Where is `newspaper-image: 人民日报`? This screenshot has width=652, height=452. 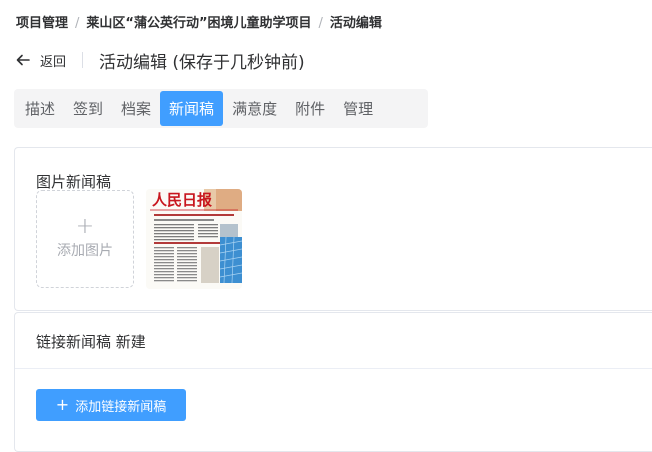 newspaper-image: 人民日报 is located at coordinates (194, 239).